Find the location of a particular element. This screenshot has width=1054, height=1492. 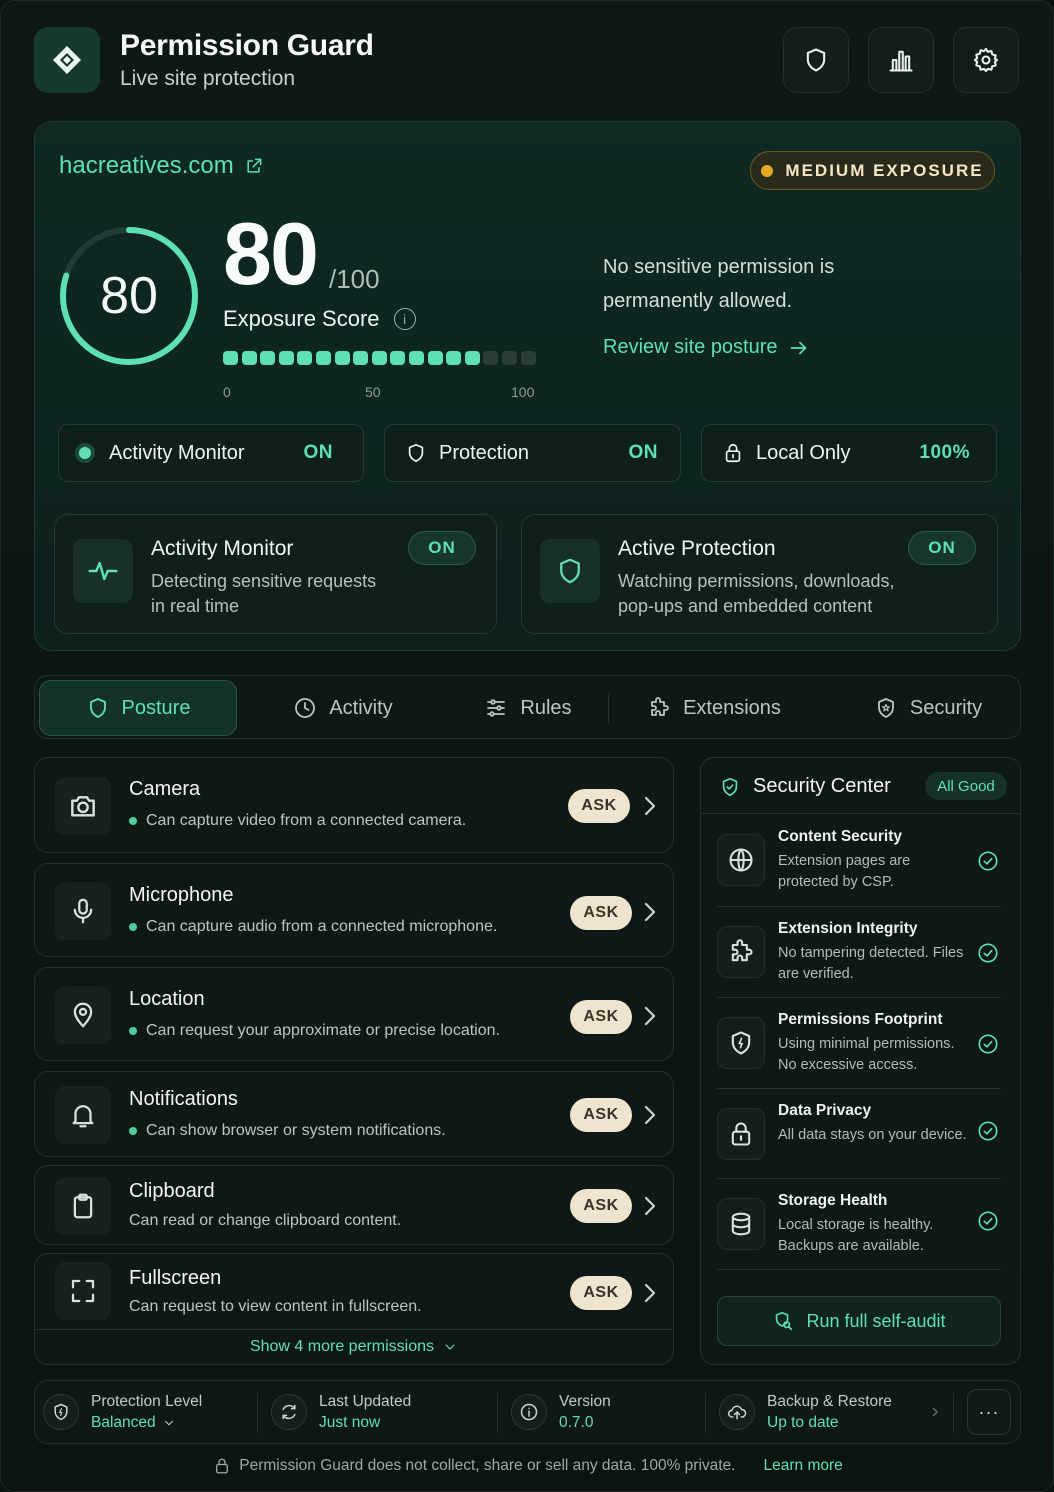

permission-description: Can read or change clipboard content. is located at coordinates (265, 1221).